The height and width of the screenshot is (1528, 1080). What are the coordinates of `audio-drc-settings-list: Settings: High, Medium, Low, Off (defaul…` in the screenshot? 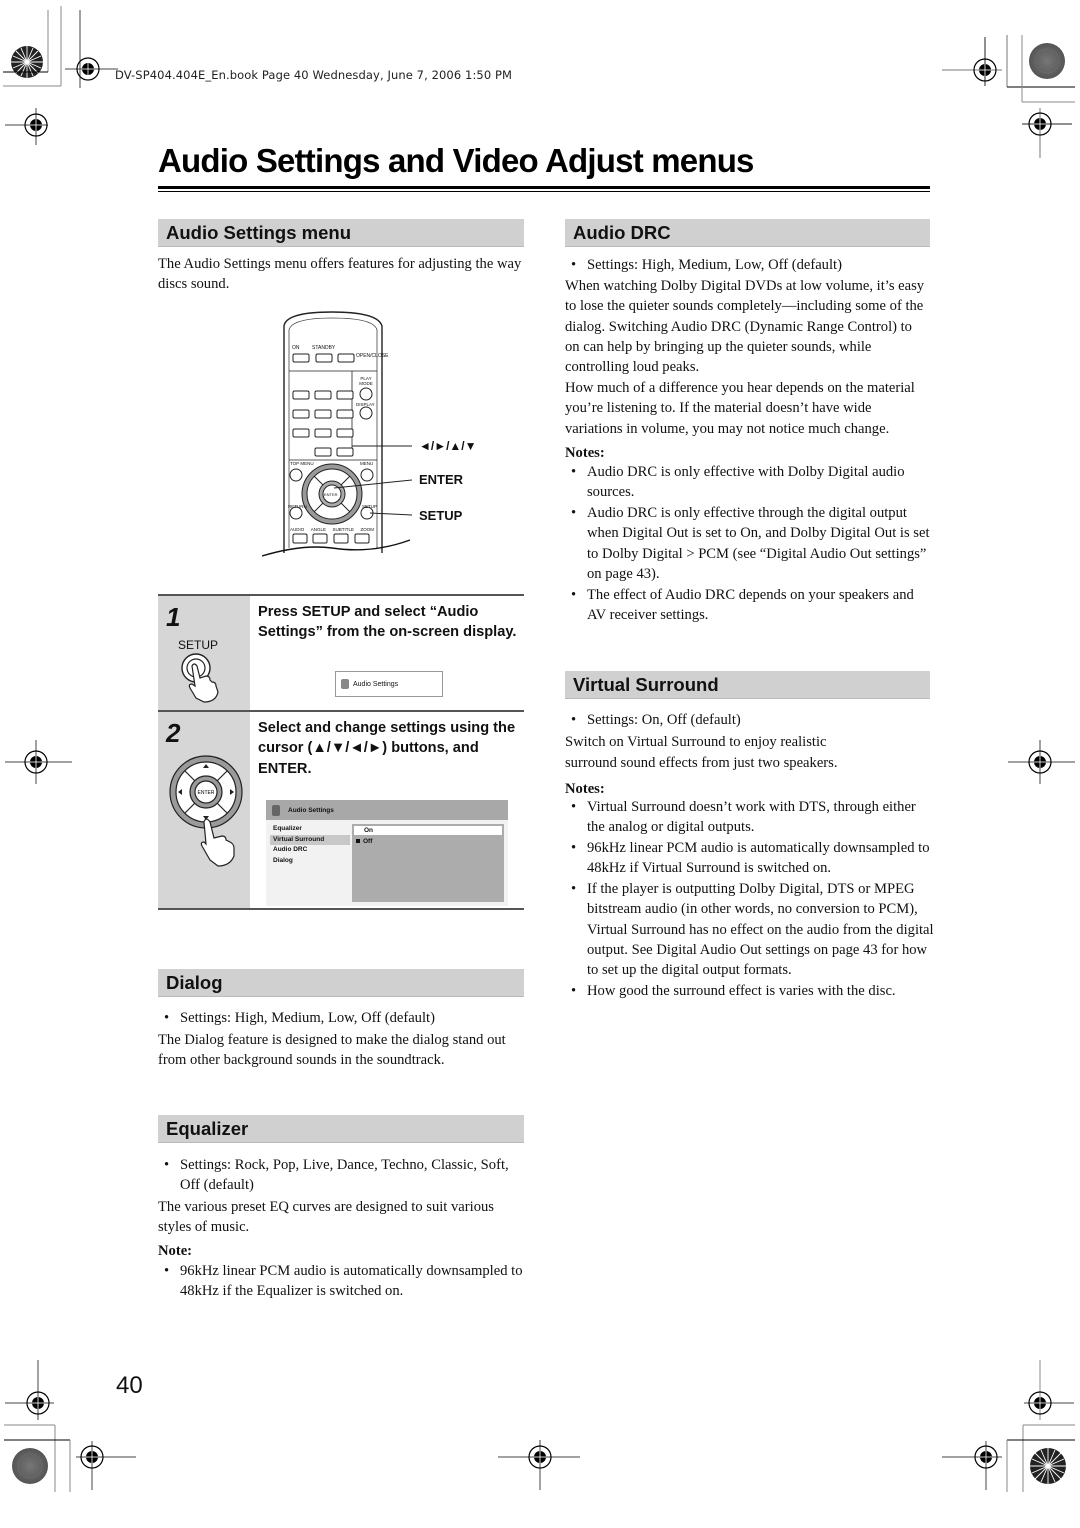 It's located at (747, 265).